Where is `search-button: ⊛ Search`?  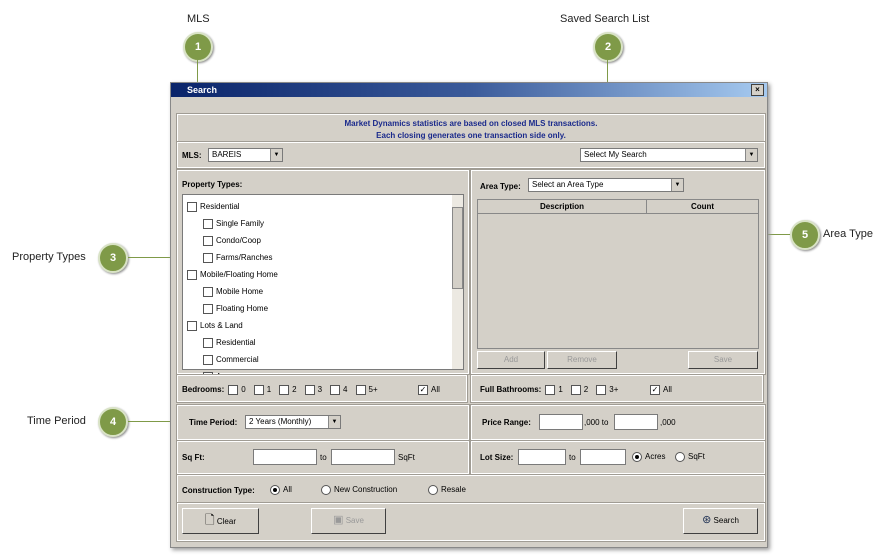
search-button: ⊛ Search is located at coordinates (720, 521).